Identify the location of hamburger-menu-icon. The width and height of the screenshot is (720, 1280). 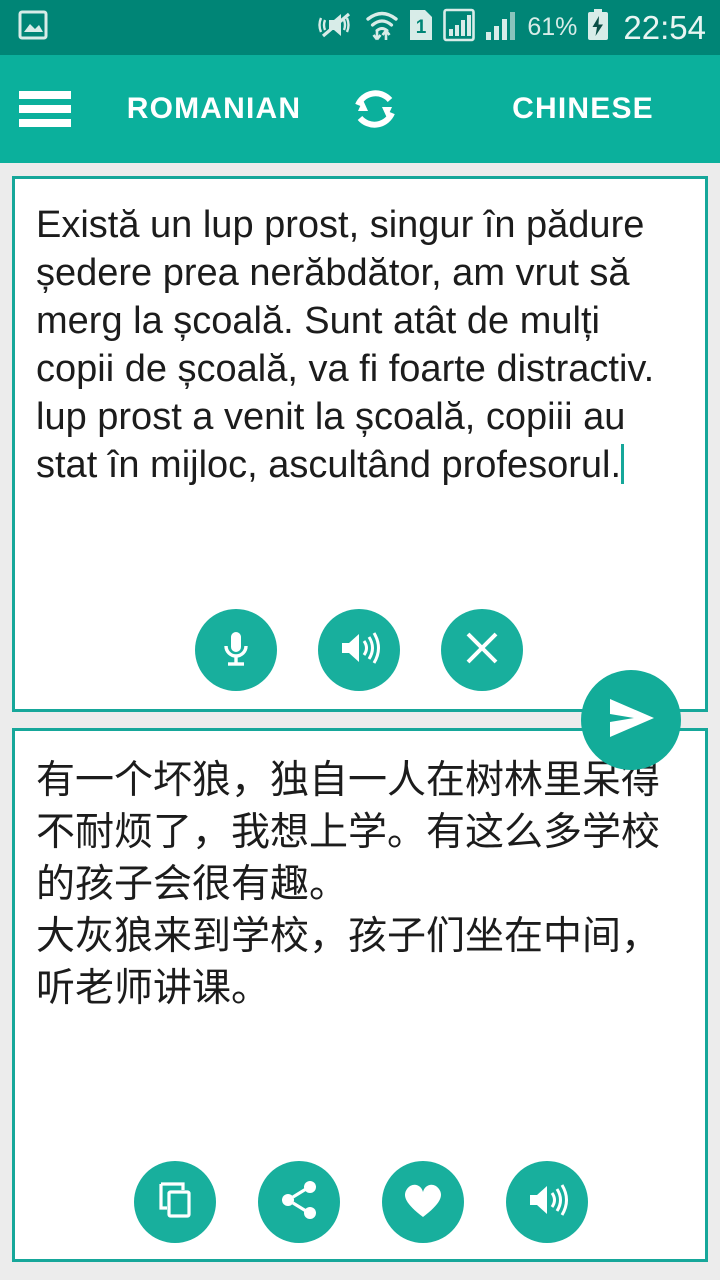
(45, 109).